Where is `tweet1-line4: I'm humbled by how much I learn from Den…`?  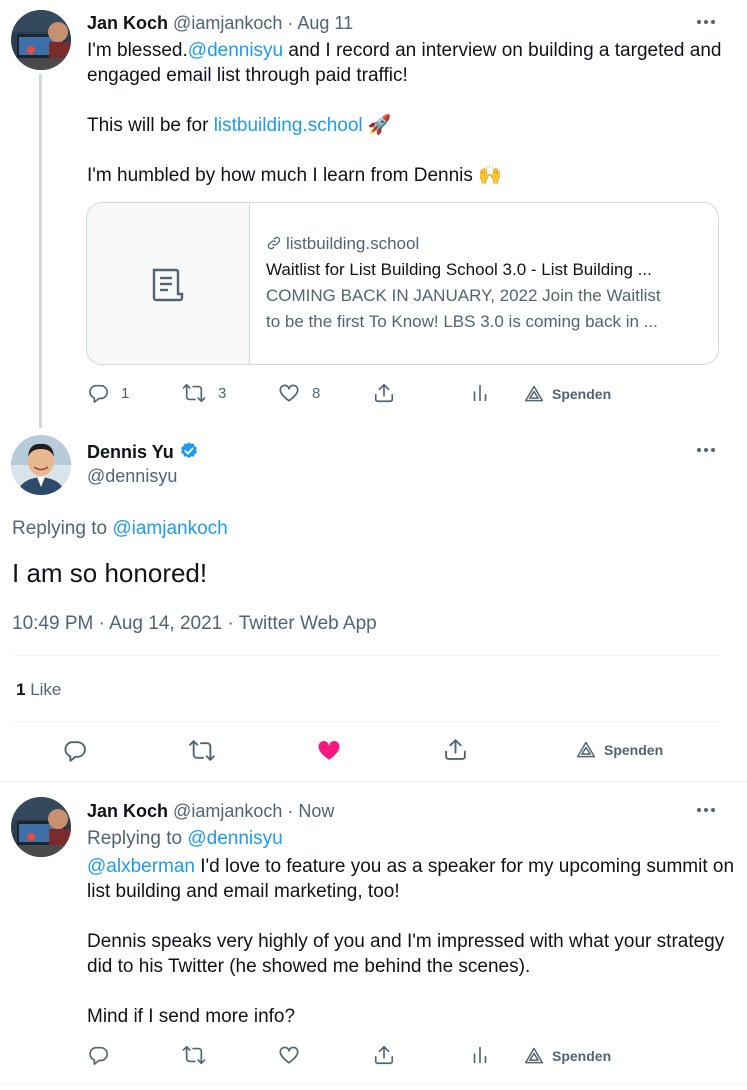 tweet1-line4: I'm humbled by how much I learn from Den… is located at coordinates (294, 175).